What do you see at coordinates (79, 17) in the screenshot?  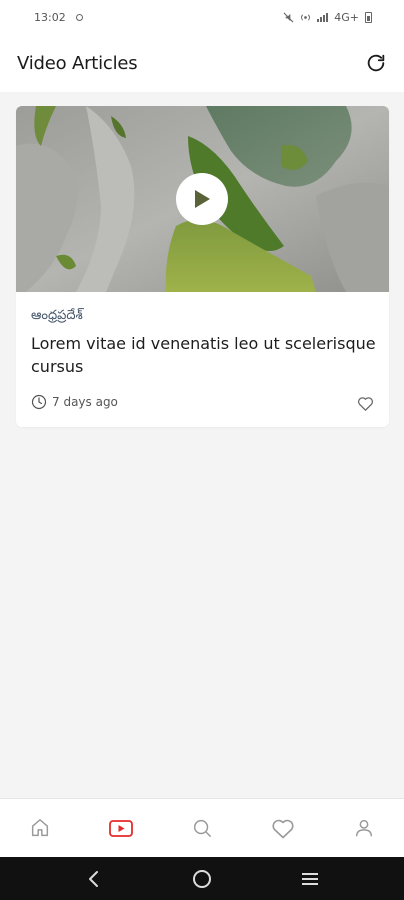 I see `location-icon` at bounding box center [79, 17].